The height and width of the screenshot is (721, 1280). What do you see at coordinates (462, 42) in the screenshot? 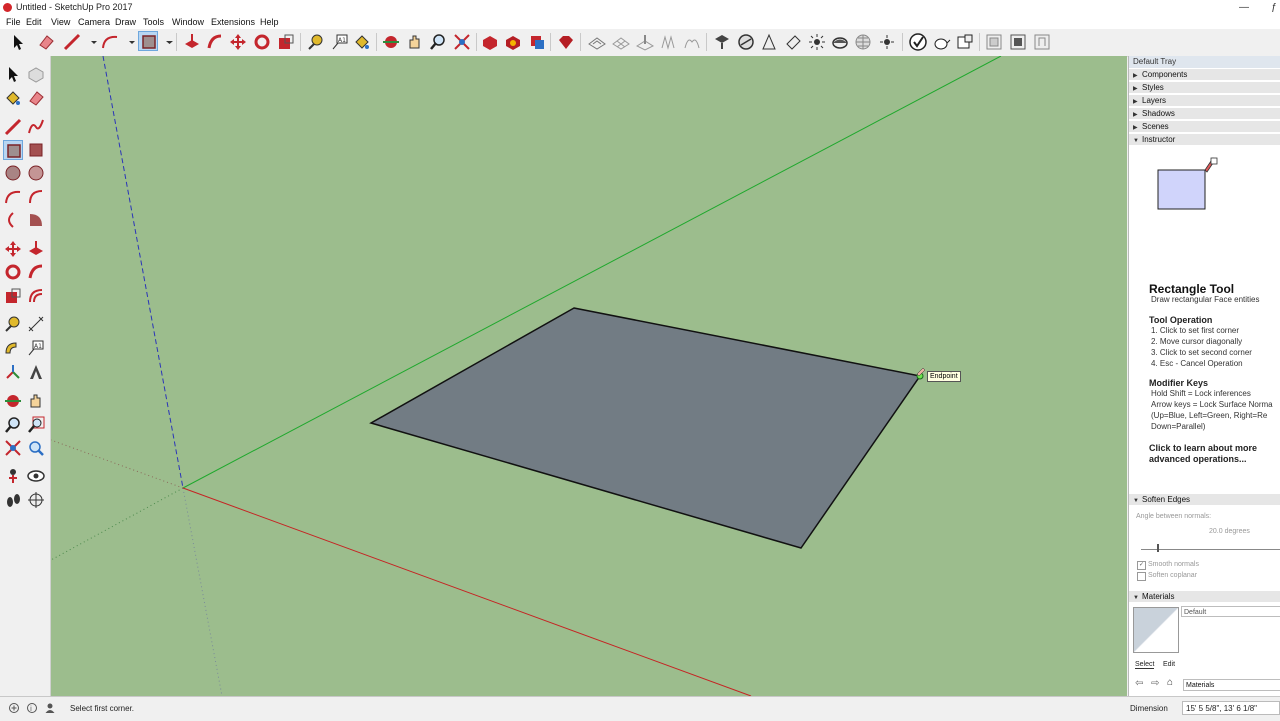
I see `zoom-extents-icon` at bounding box center [462, 42].